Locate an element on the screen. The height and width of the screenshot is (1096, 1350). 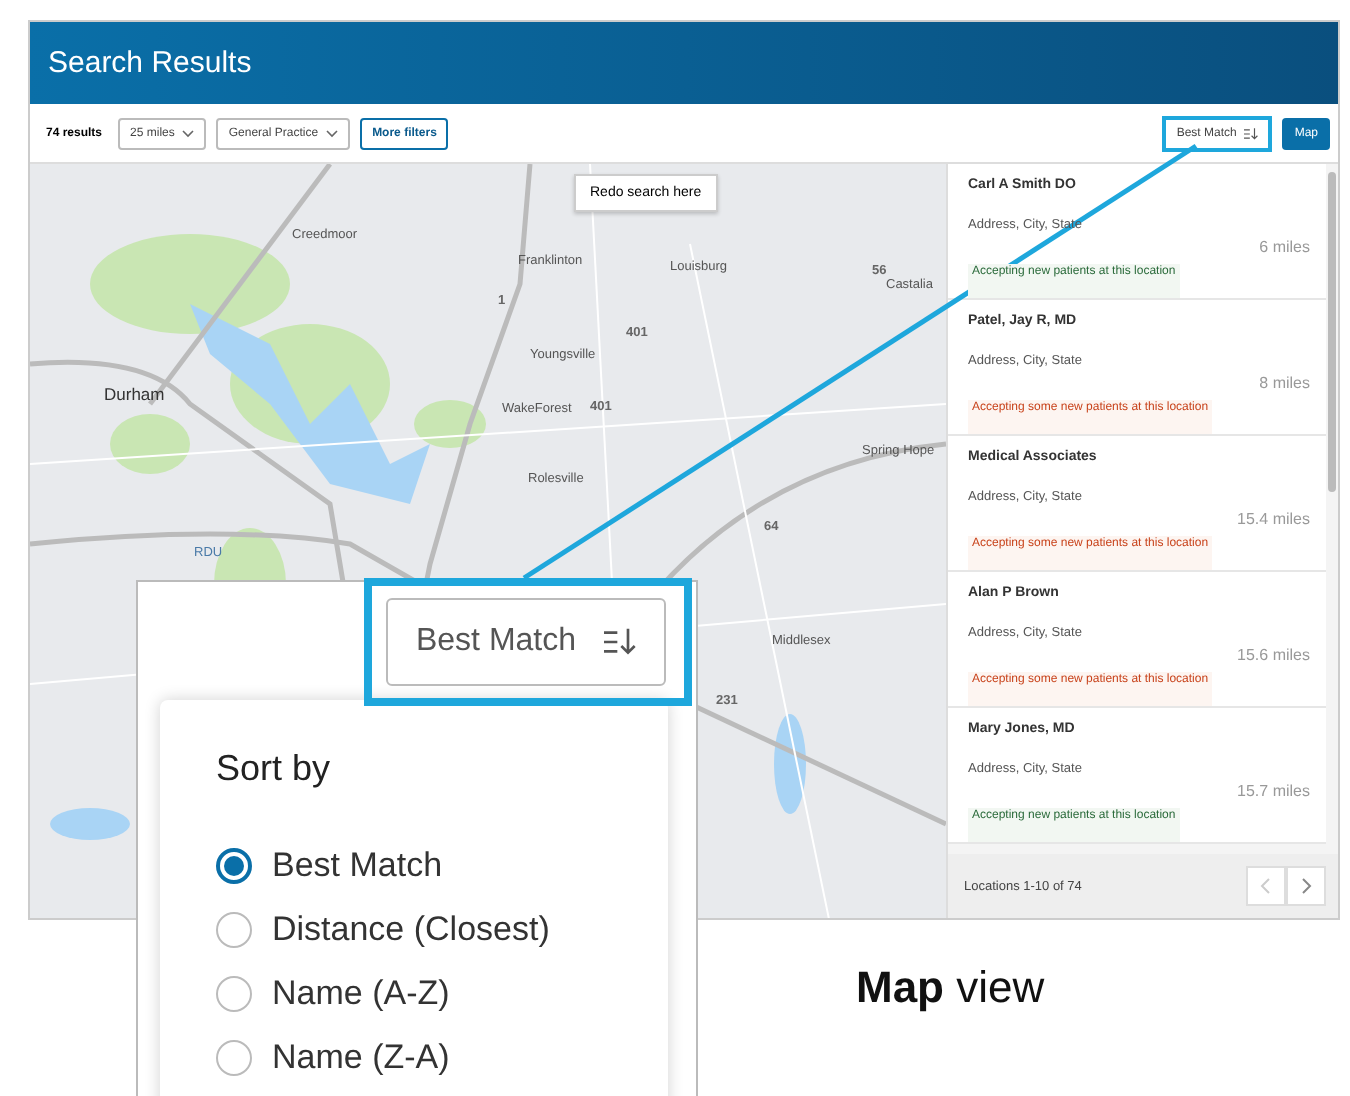
page-title: Search Results is located at coordinates (150, 63).